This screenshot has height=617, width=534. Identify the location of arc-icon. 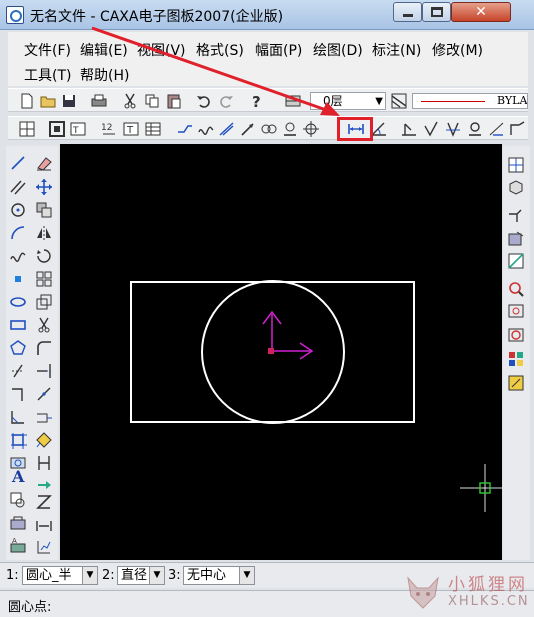
(18, 233).